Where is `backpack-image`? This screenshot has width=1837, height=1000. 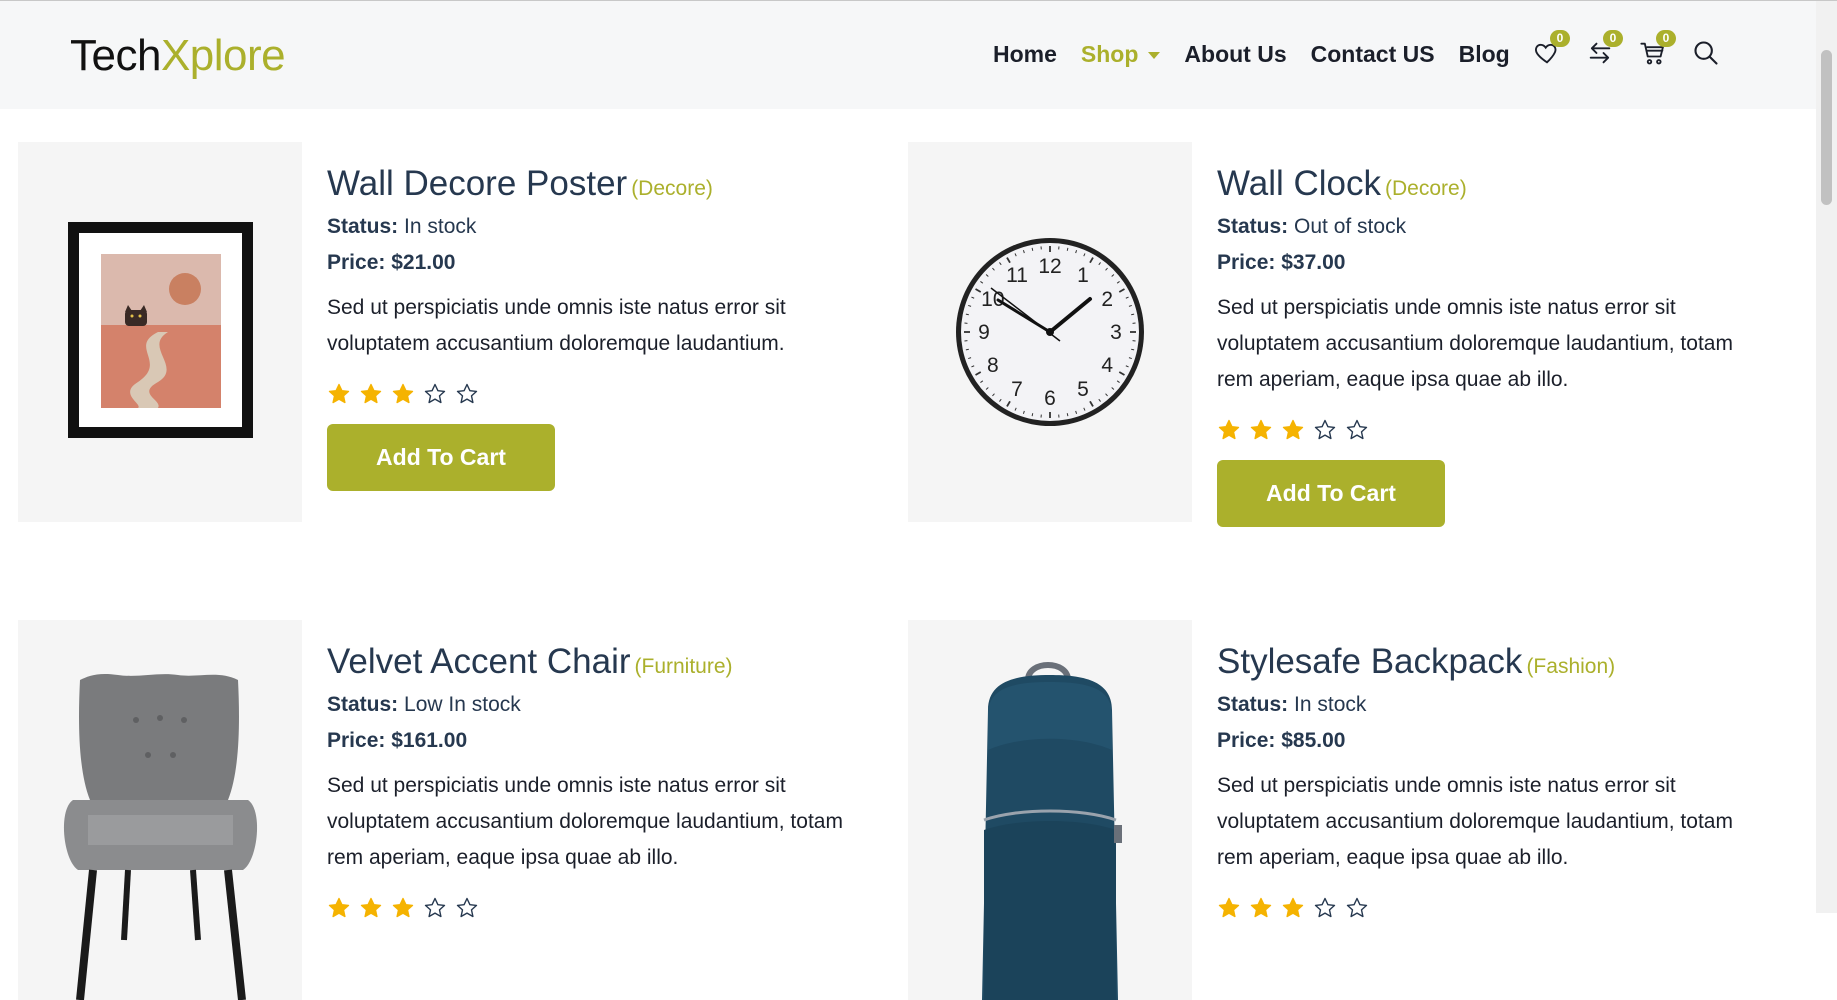 backpack-image is located at coordinates (1050, 810).